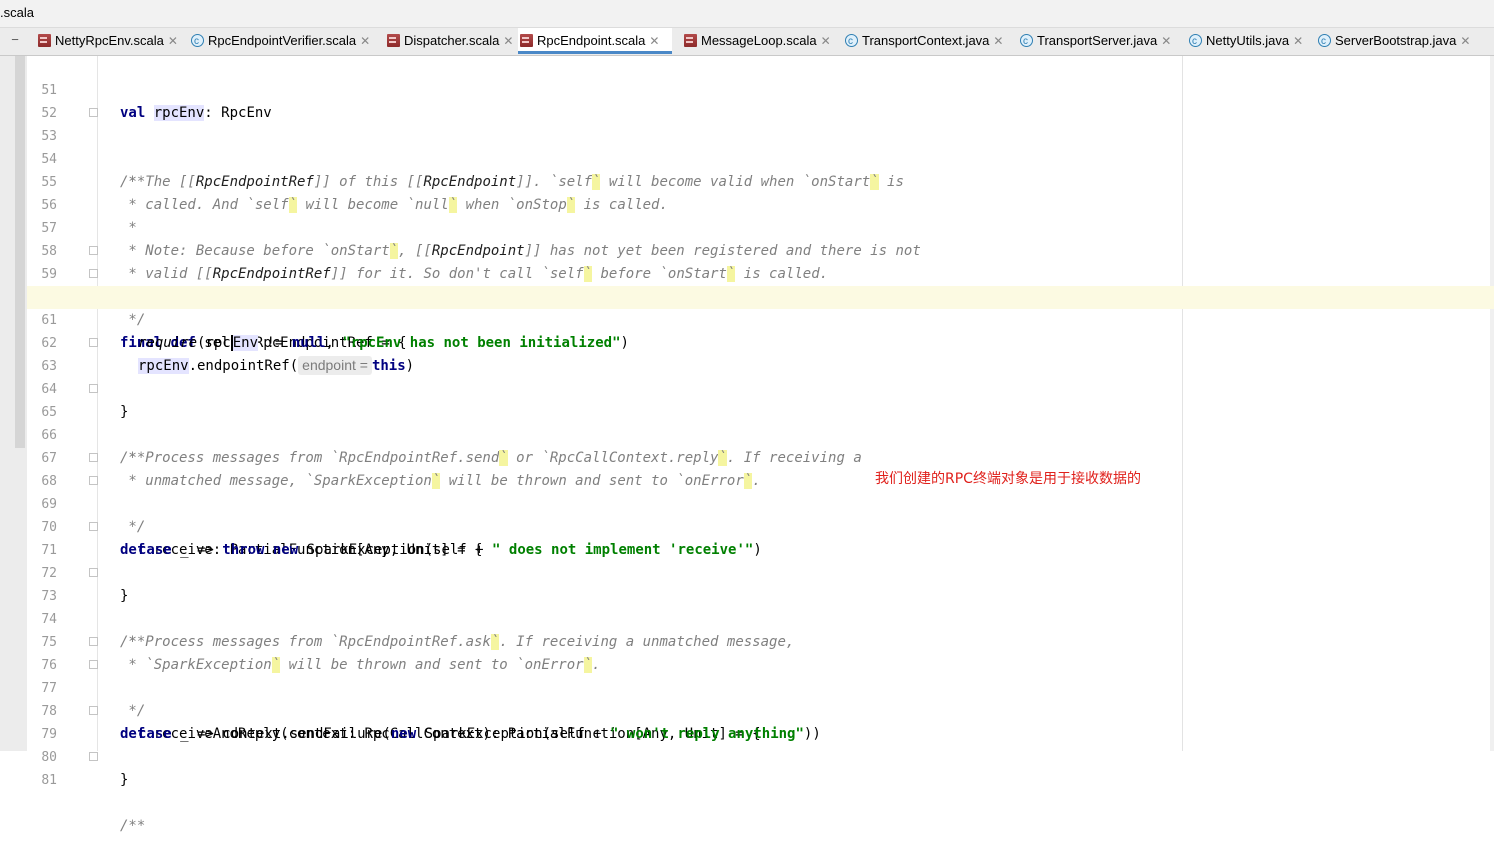 The image size is (1494, 861). What do you see at coordinates (926, 40) in the screenshot?
I see `tab-label: TransportContext.java` at bounding box center [926, 40].